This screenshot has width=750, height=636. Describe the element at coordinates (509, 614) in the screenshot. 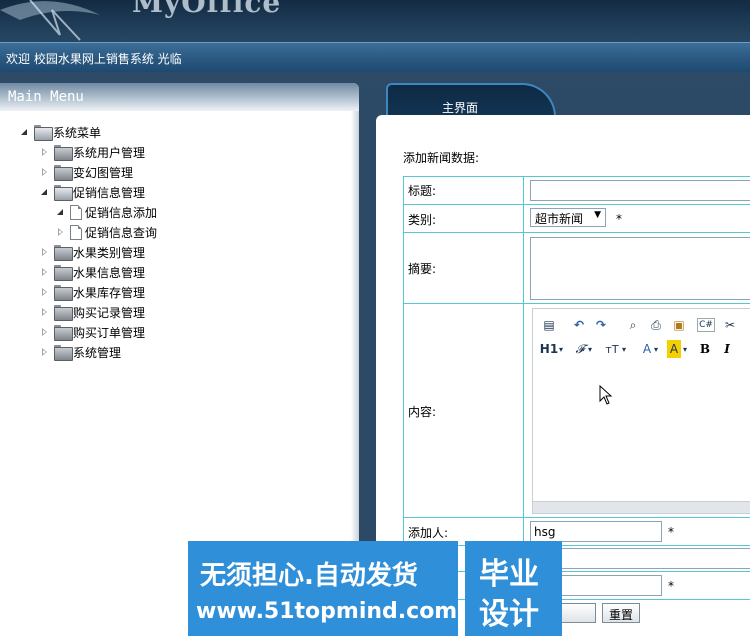

I see `watermark-right-bottom: 设计` at that location.